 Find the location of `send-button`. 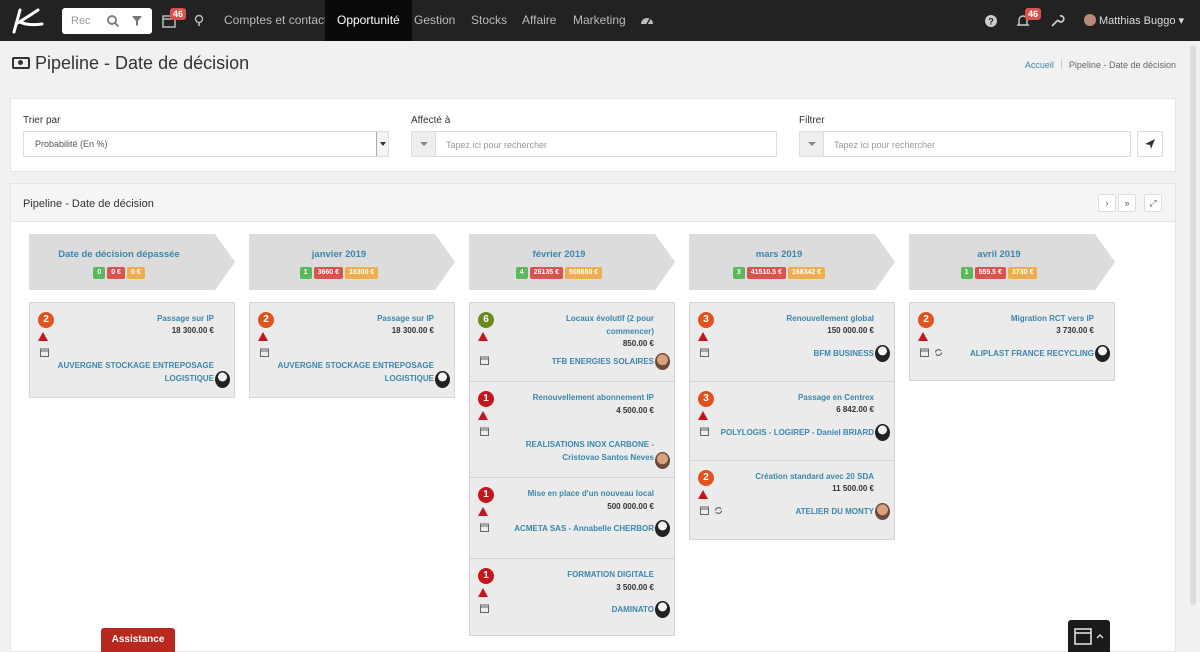

send-button is located at coordinates (1150, 144).